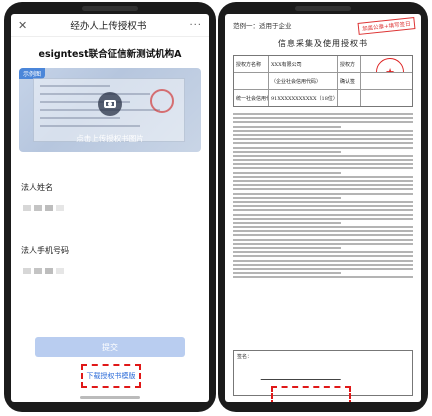 This screenshot has height=416, width=432. Describe the element at coordinates (110, 397) in the screenshot. I see `home-indicator` at that location.